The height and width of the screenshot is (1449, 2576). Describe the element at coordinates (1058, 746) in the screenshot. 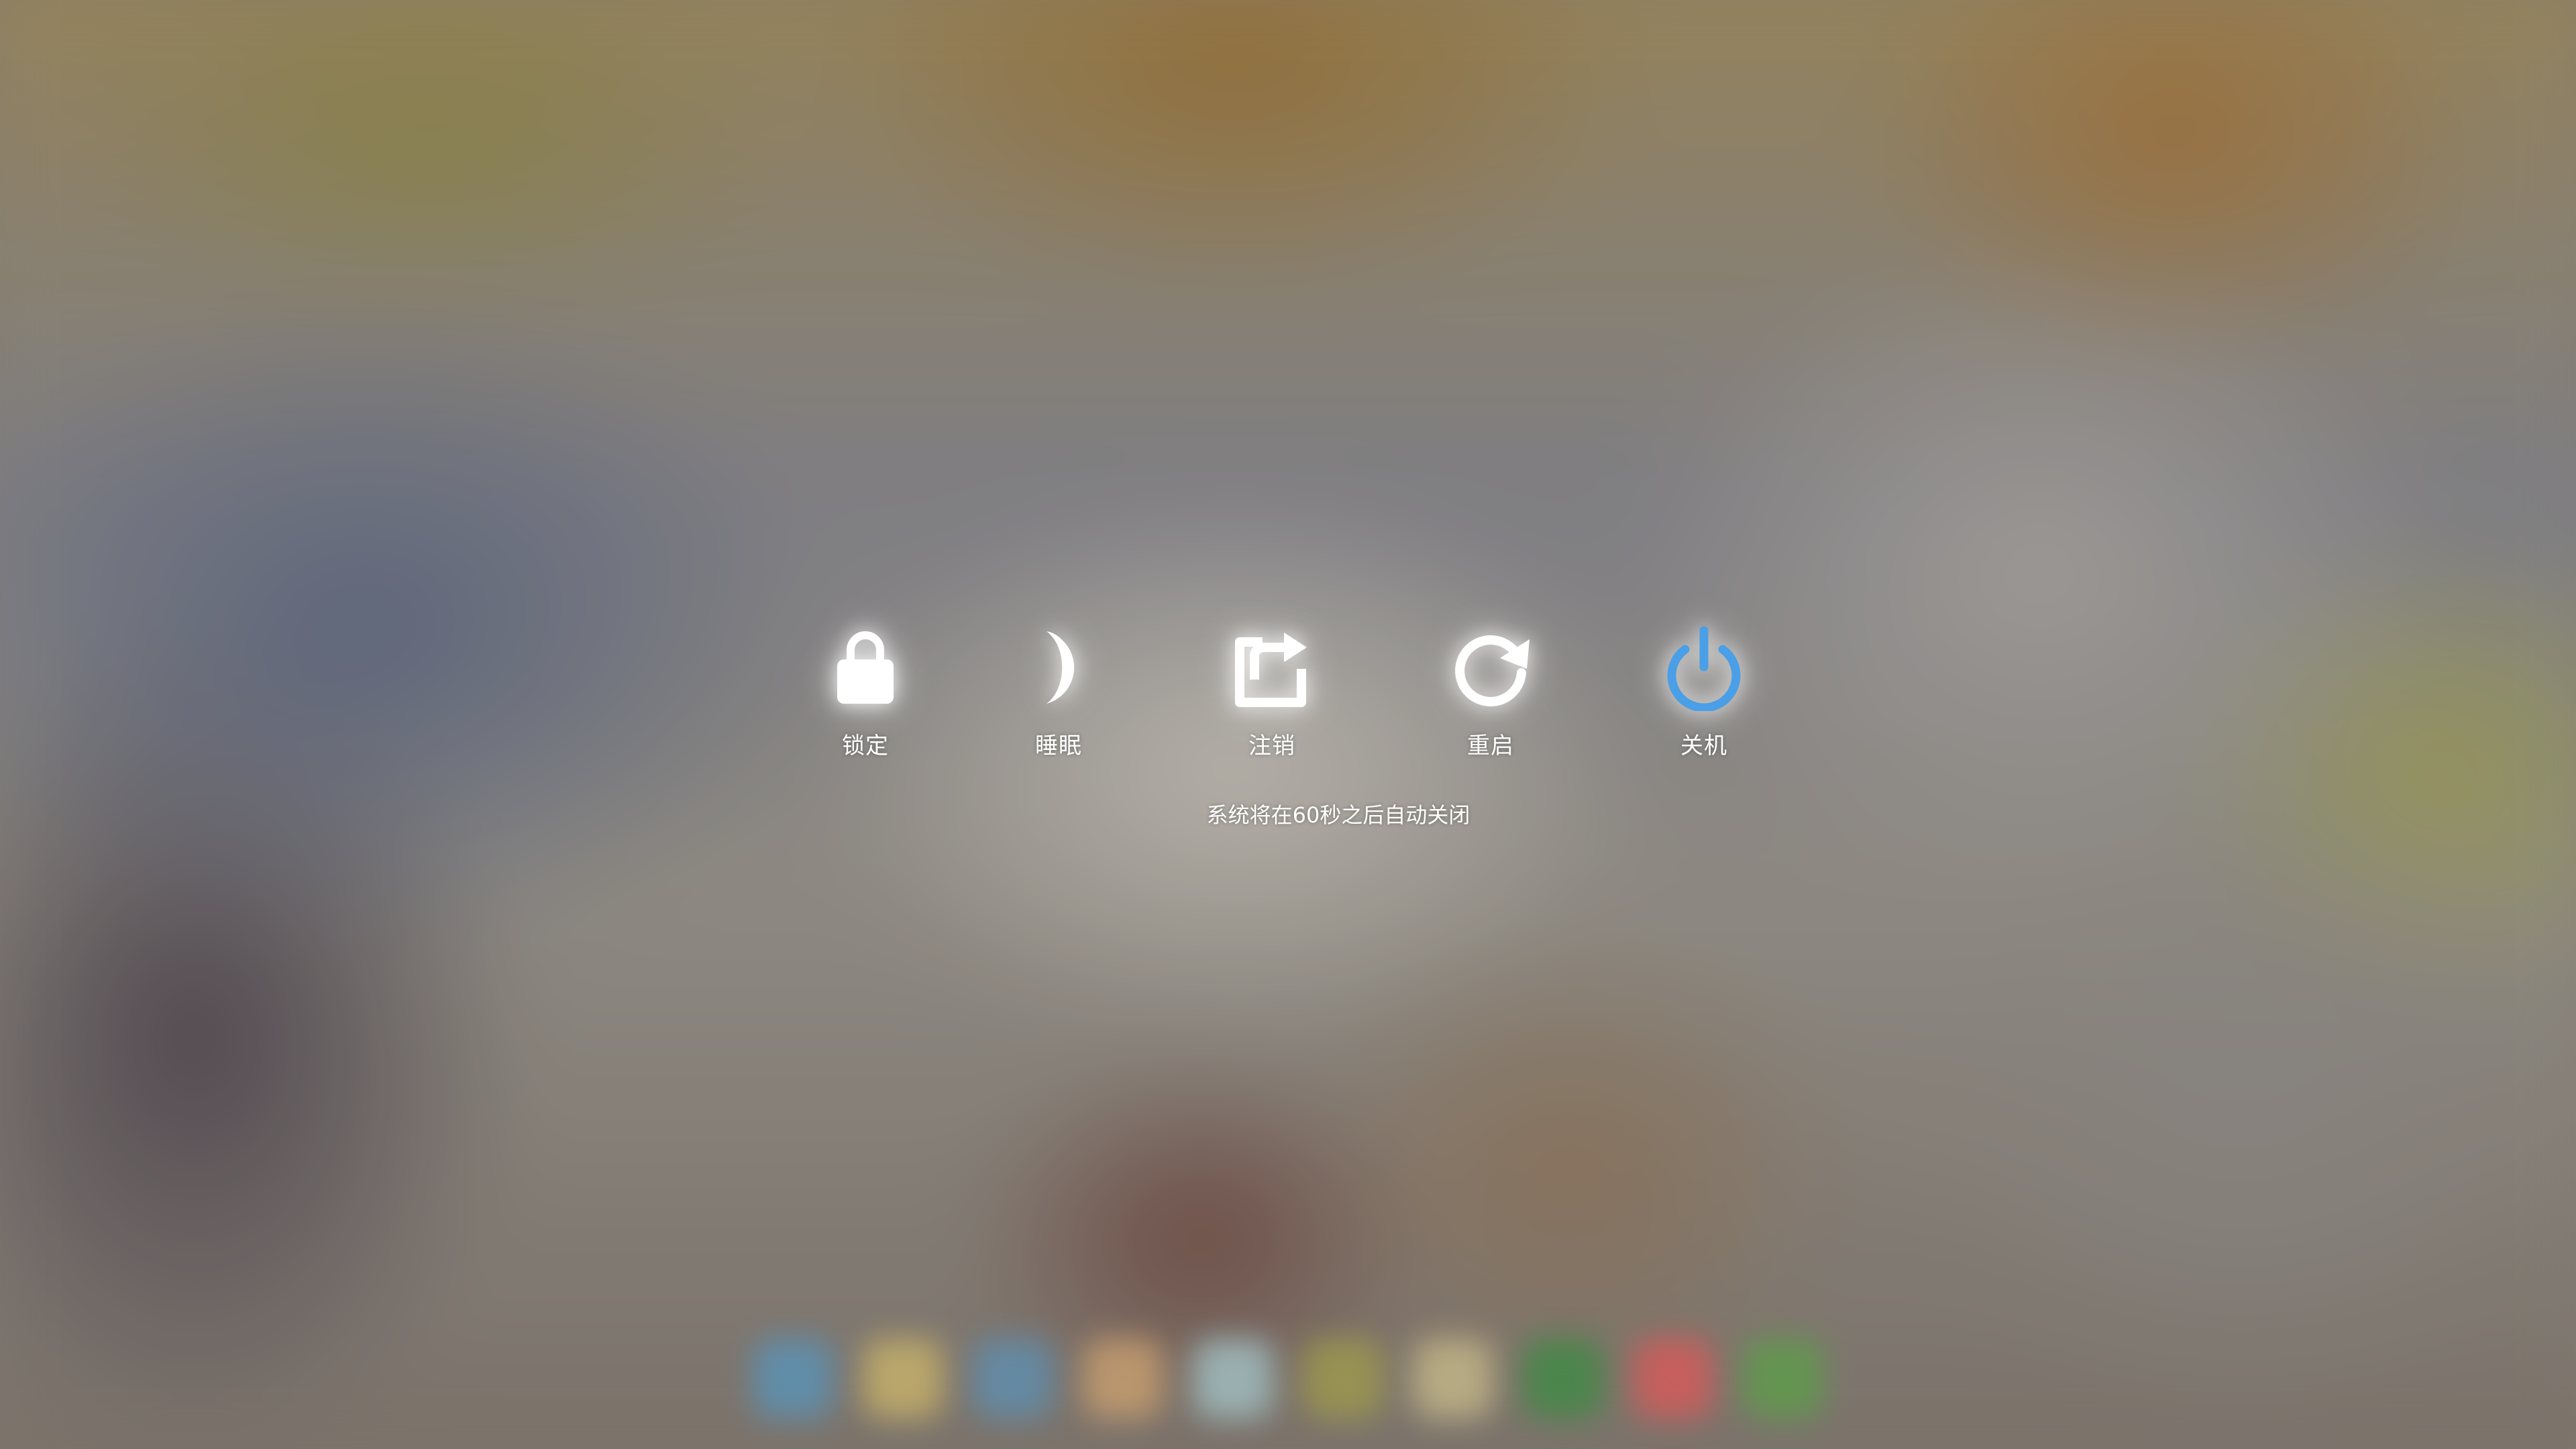

I see `sleep-label: 睡眠` at that location.